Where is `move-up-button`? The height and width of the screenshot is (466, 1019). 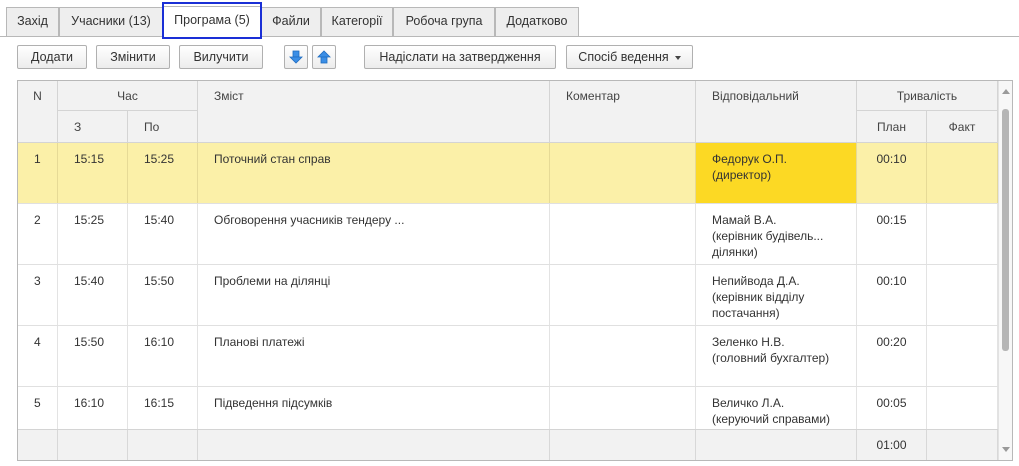
move-up-button is located at coordinates (324, 57).